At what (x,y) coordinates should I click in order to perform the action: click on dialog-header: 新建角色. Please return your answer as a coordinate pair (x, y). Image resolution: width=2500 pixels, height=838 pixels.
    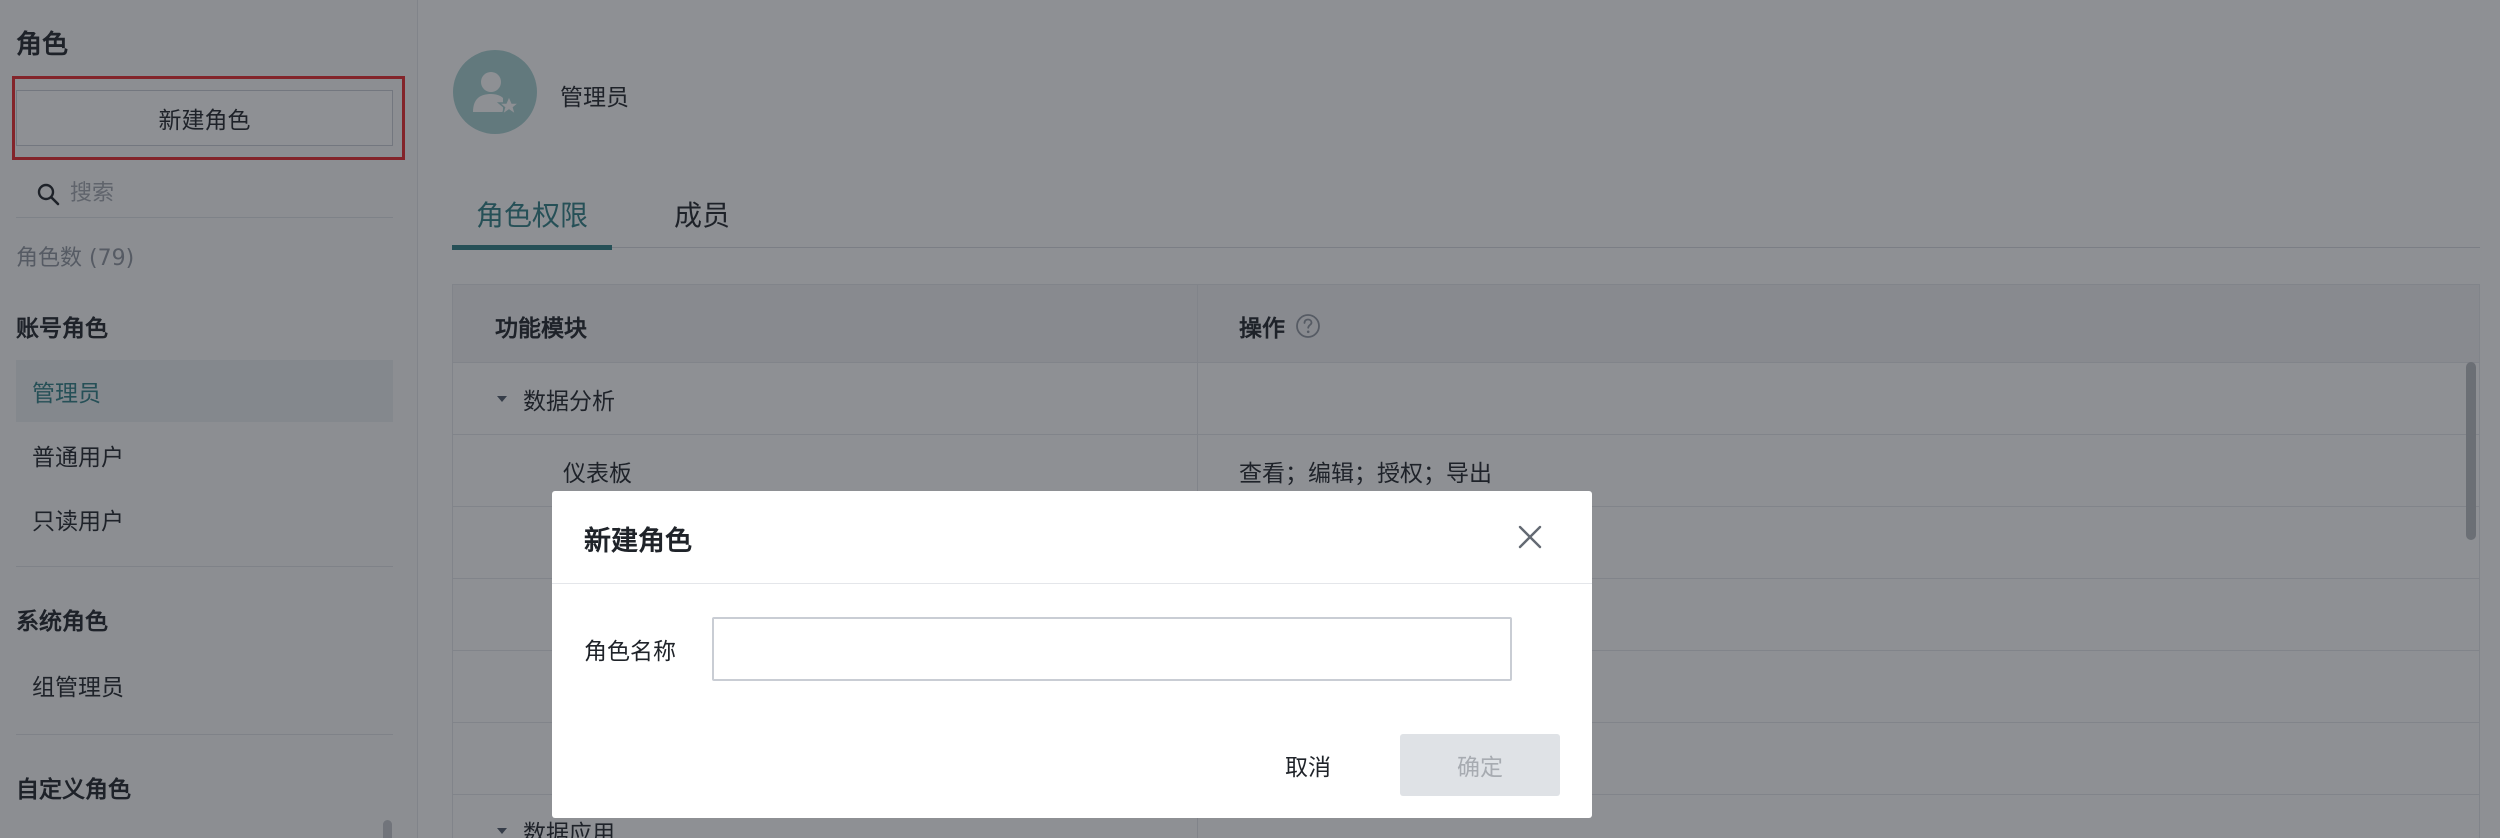
    Looking at the image, I should click on (1072, 537).